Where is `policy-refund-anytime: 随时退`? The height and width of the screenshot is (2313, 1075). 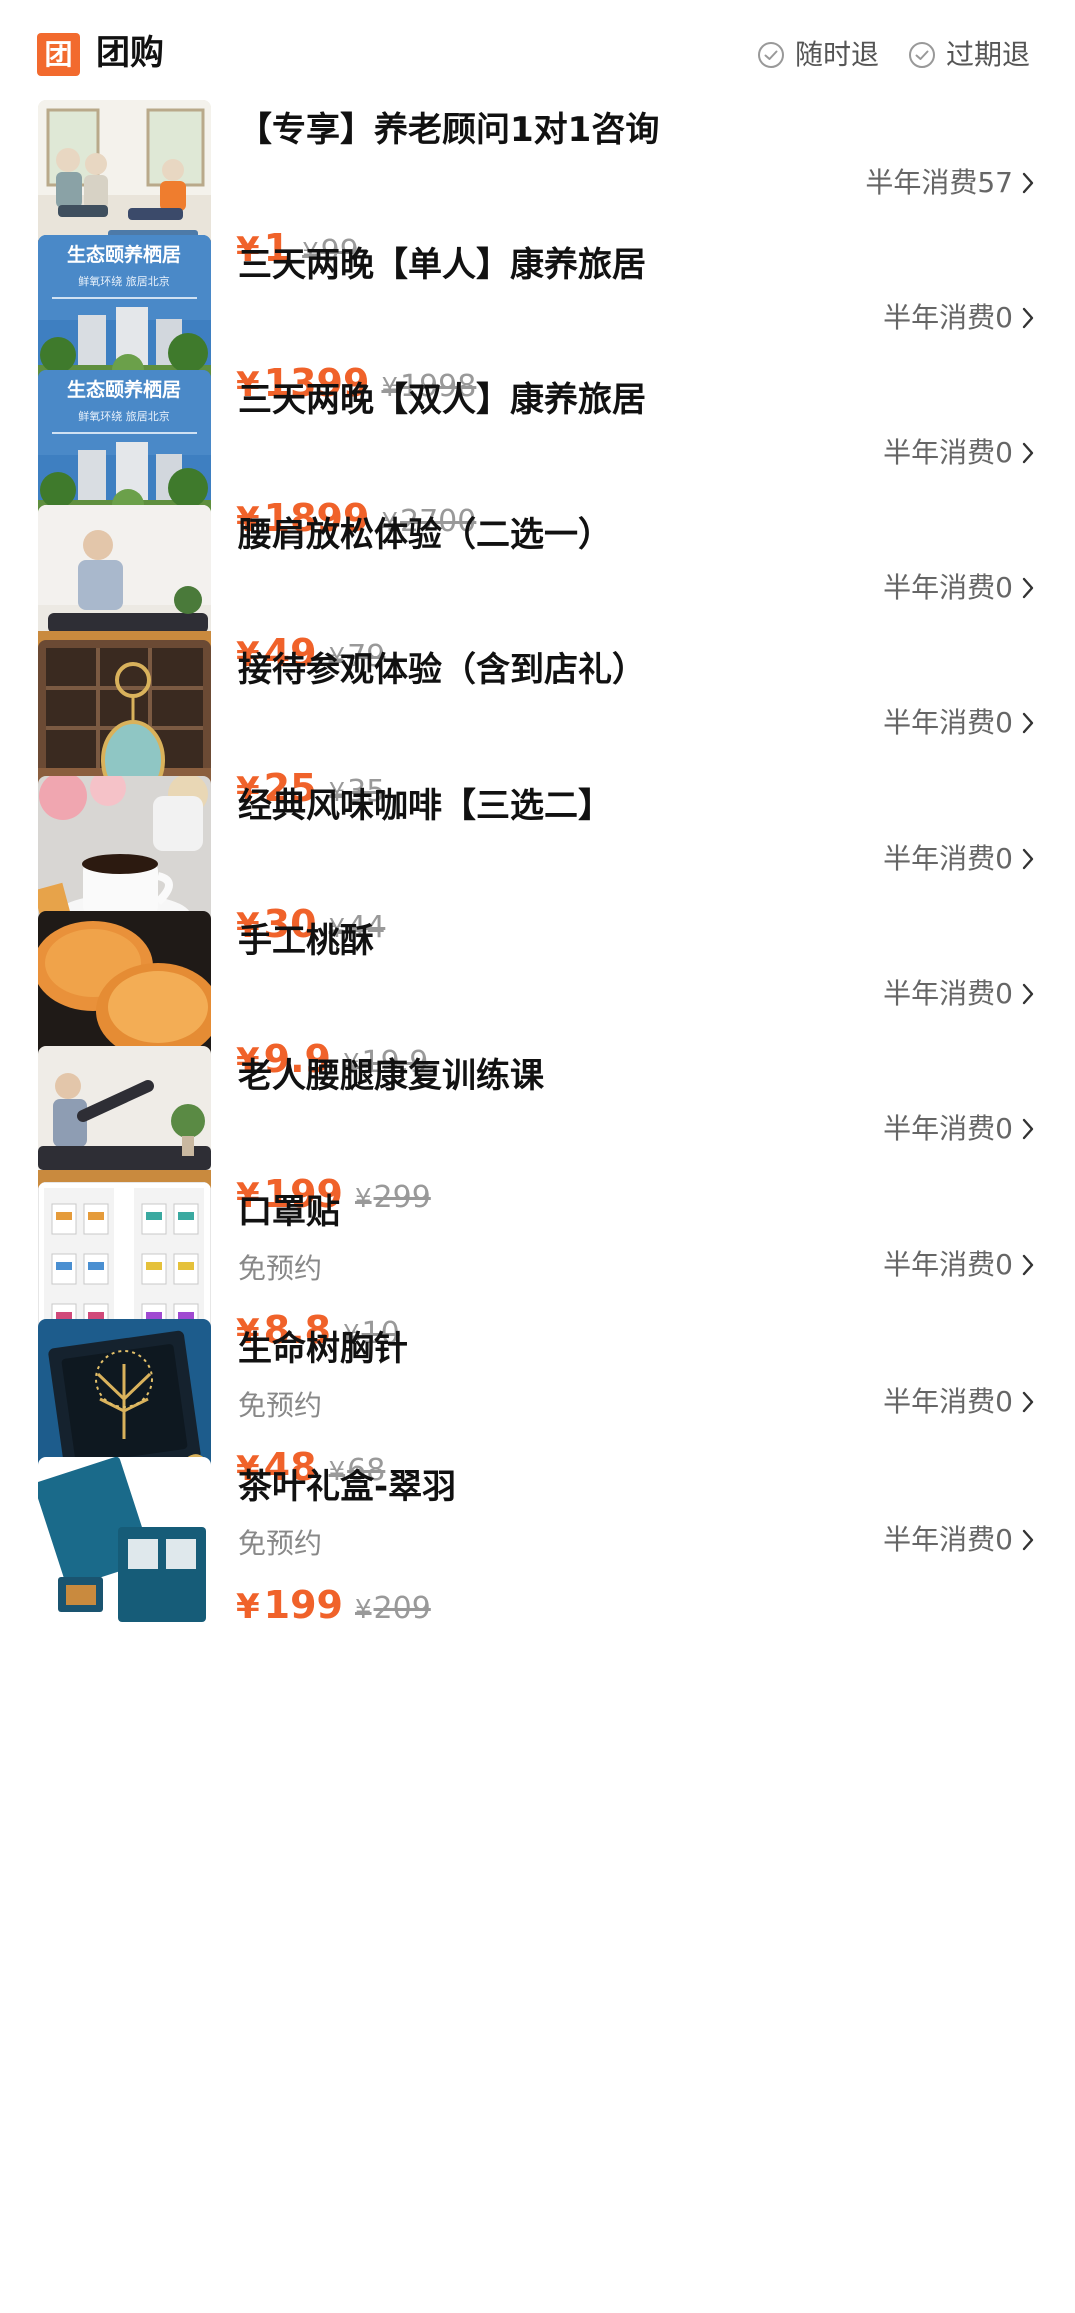 policy-refund-anytime: 随时退 is located at coordinates (818, 55).